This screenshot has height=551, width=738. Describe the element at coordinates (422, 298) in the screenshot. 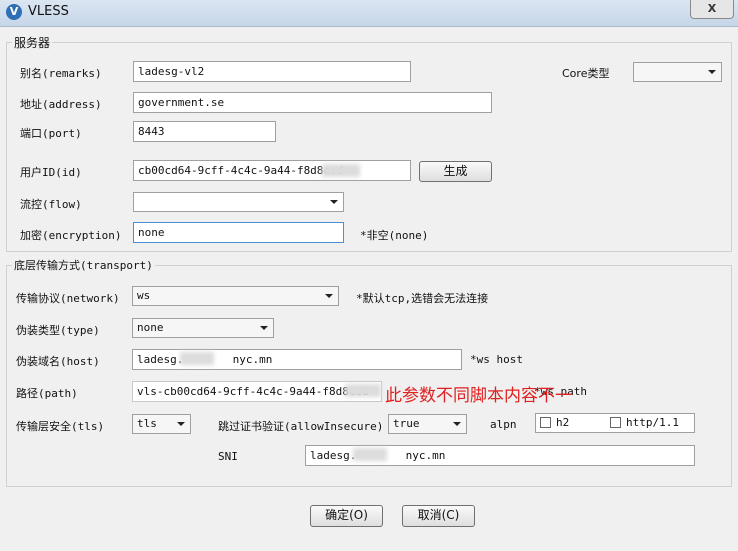

I see `network-hint: *默认tcp,选错会无法连接` at that location.